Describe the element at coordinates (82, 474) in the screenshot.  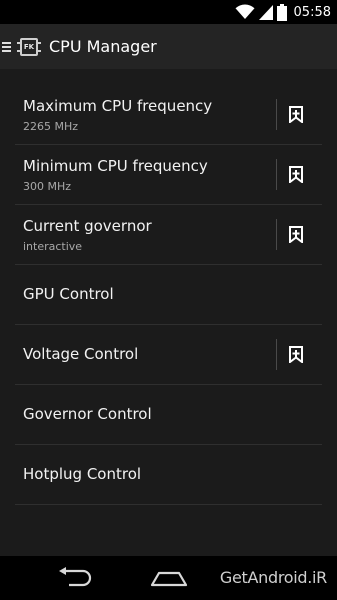
I see `setting-title: Hotplug Control` at that location.